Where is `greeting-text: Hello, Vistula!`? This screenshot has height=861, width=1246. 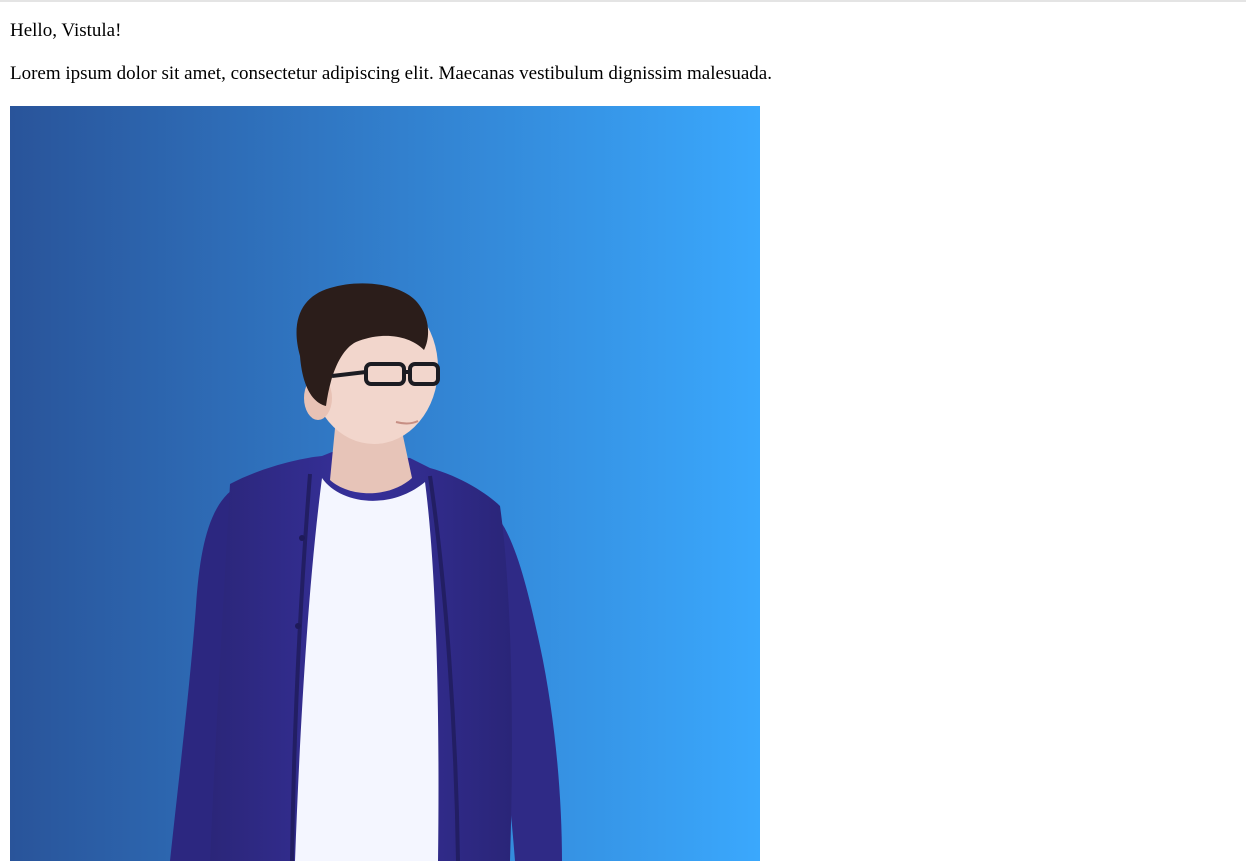
greeting-text: Hello, Vistula! is located at coordinates (66, 30).